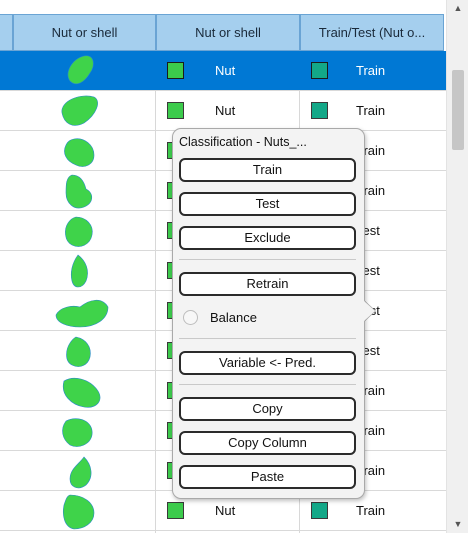  I want to click on vertical-scrollbar: ▲ ▼, so click(457, 266).